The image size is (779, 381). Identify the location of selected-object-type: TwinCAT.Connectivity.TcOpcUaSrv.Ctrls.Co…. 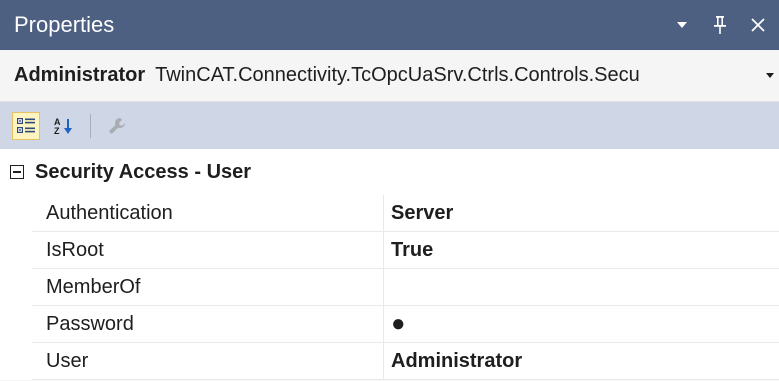
(397, 75).